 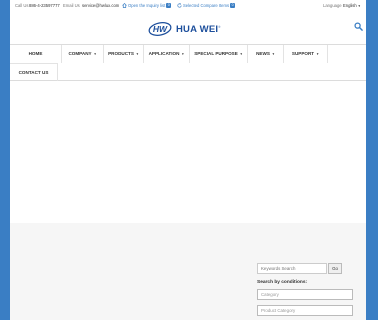 I want to click on nav-item-home: HOME, so click(x=36, y=54).